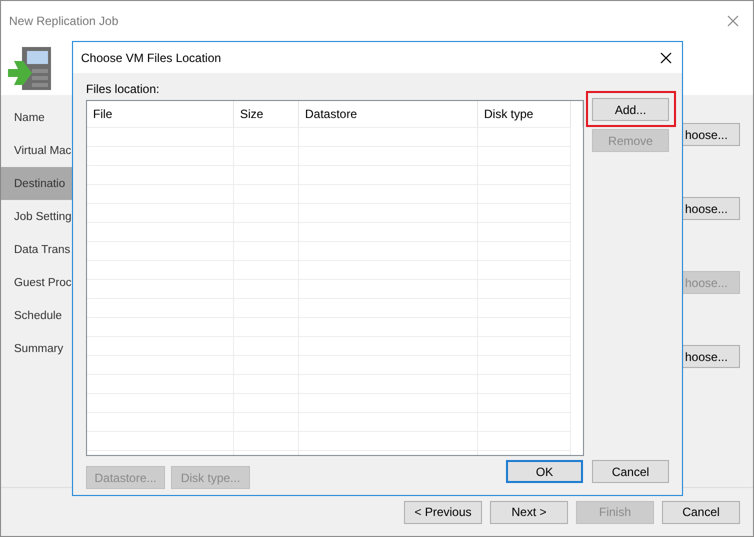 This screenshot has width=754, height=537. I want to click on column-header: Size, so click(266, 114).